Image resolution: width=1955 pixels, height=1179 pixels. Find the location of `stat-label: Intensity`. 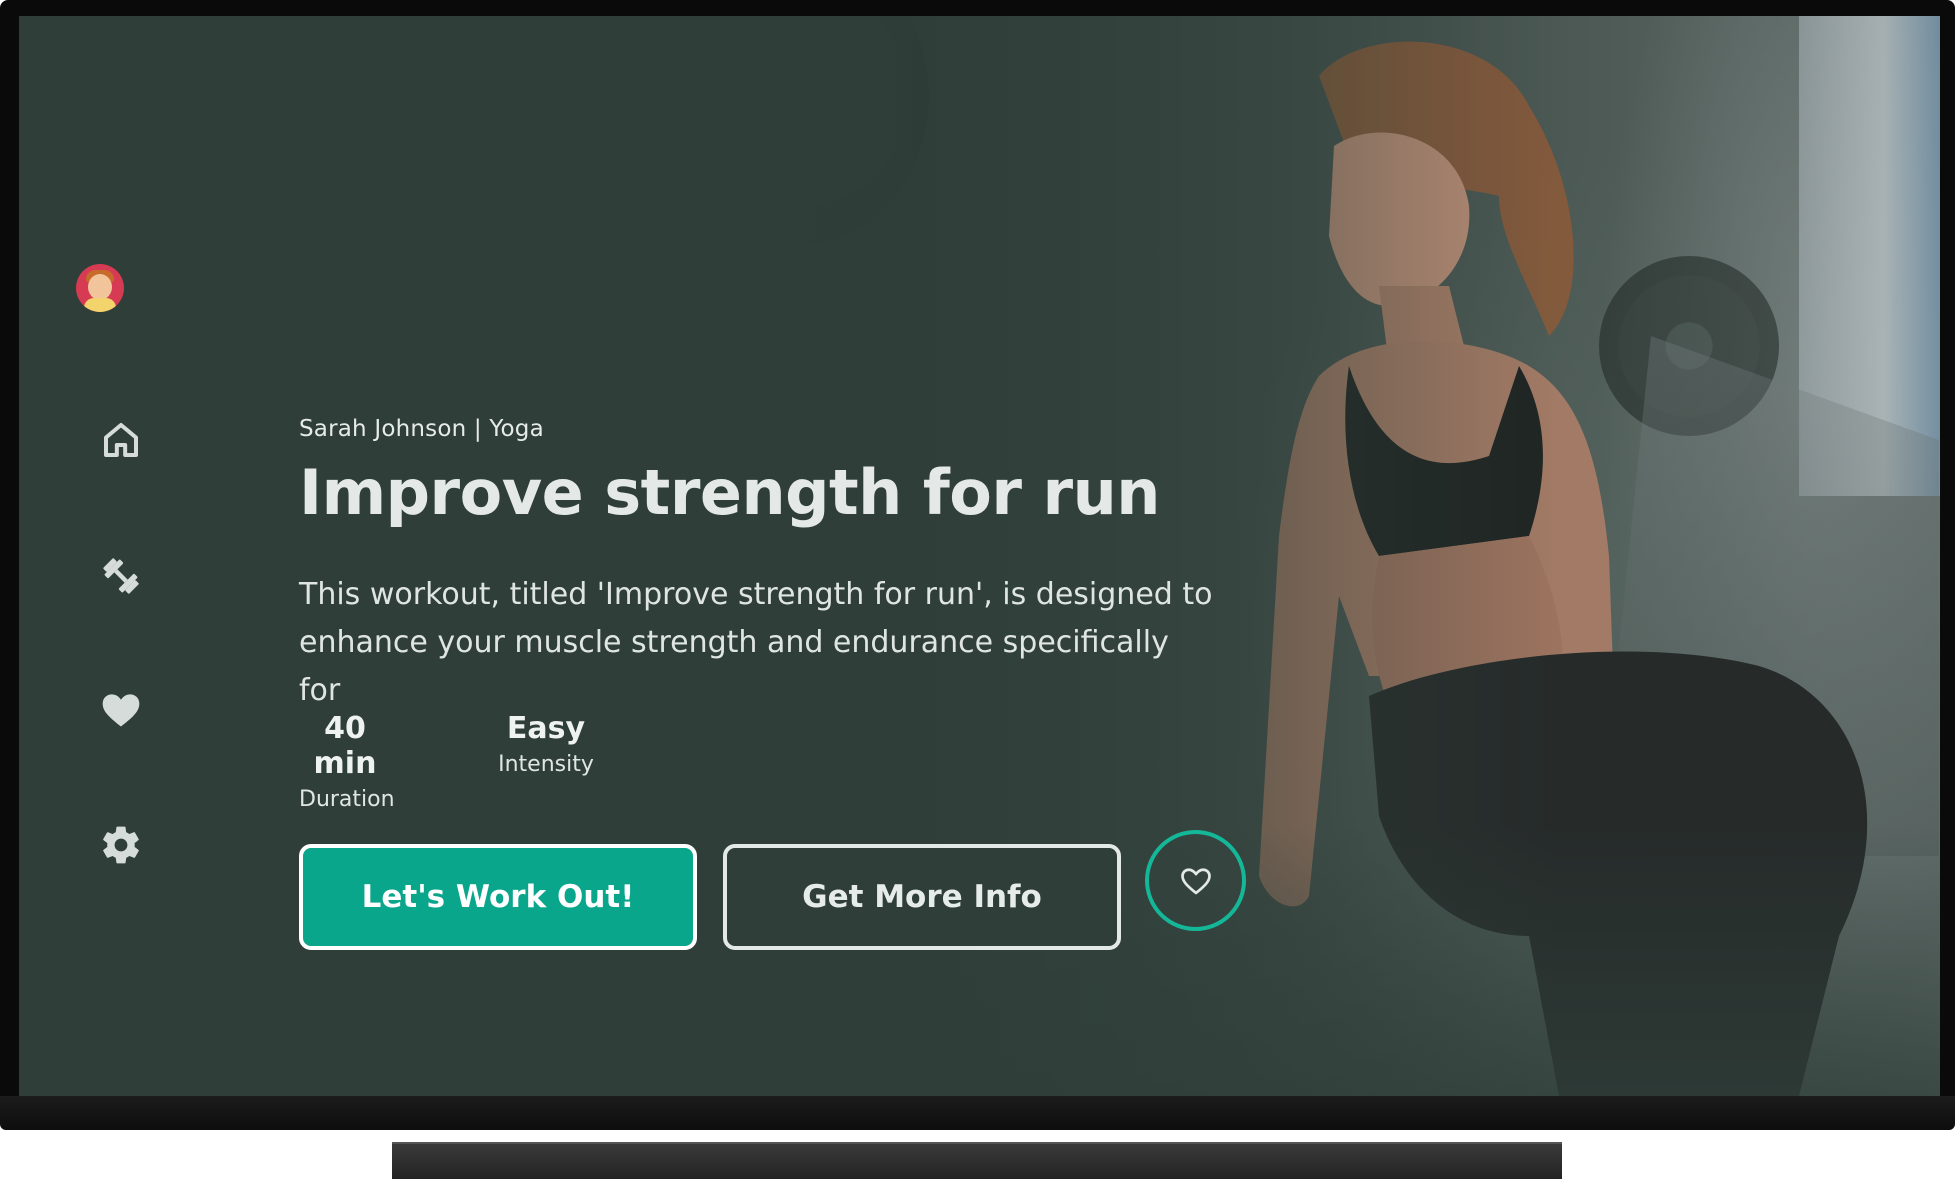

stat-label: Intensity is located at coordinates (546, 764).